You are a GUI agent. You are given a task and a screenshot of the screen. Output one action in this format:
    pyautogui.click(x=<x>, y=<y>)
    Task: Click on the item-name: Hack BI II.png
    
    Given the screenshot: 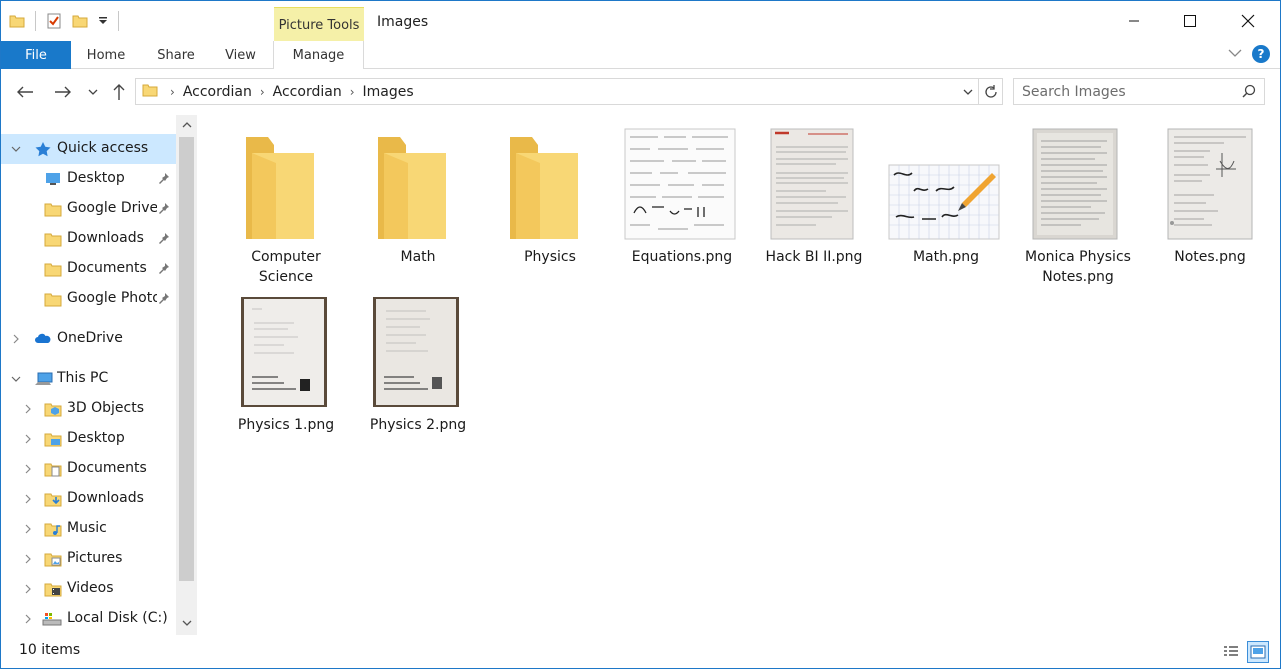 What is the action you would take?
    pyautogui.click(x=814, y=257)
    